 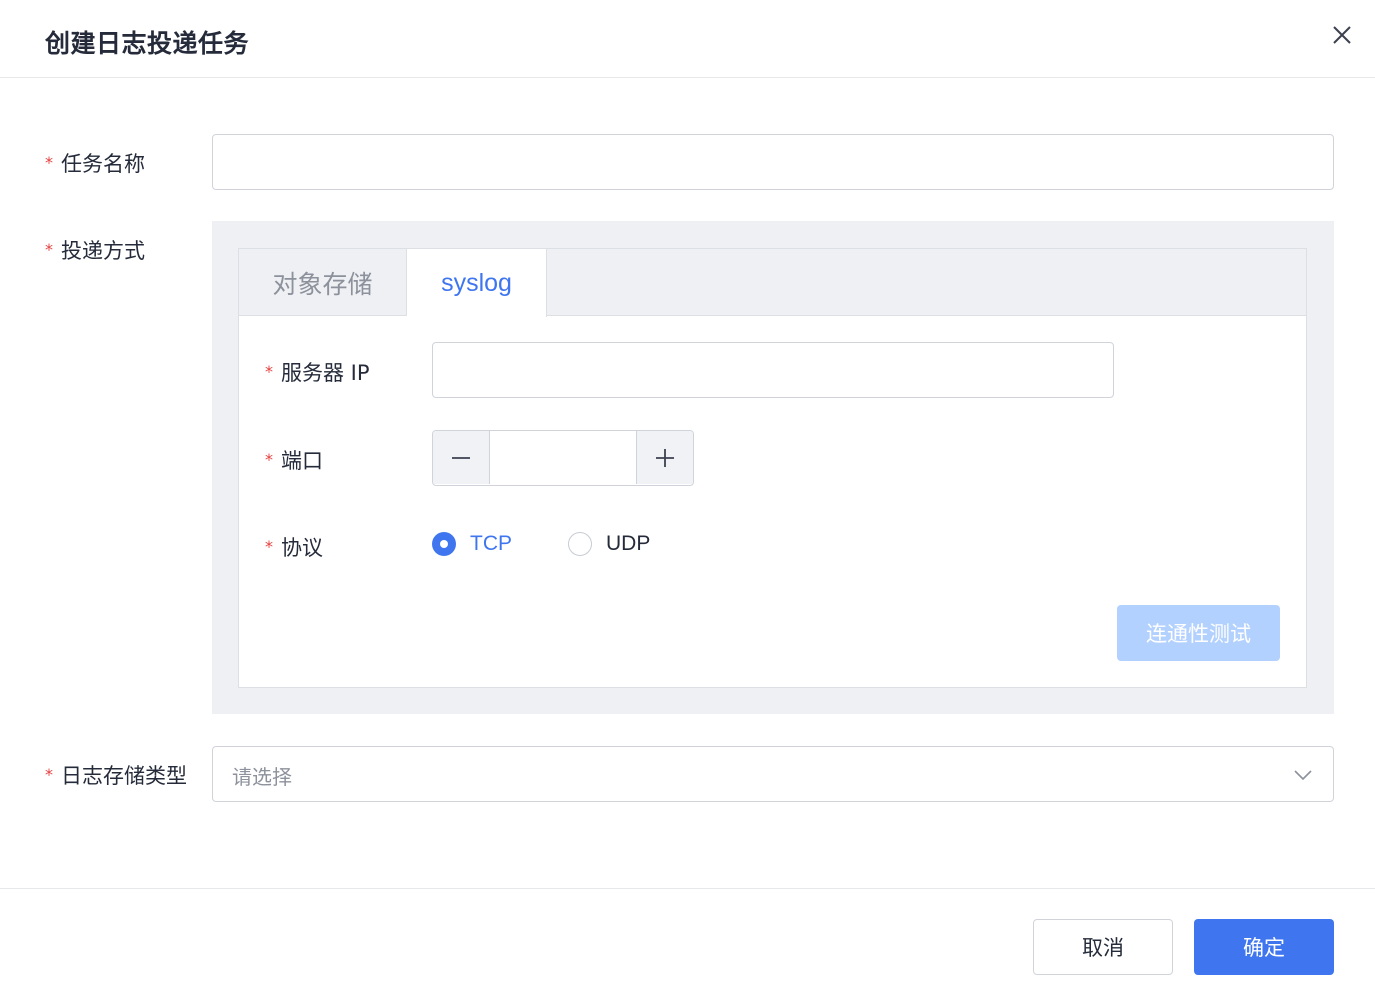 I want to click on protocol-label: * 协议, so click(x=294, y=547).